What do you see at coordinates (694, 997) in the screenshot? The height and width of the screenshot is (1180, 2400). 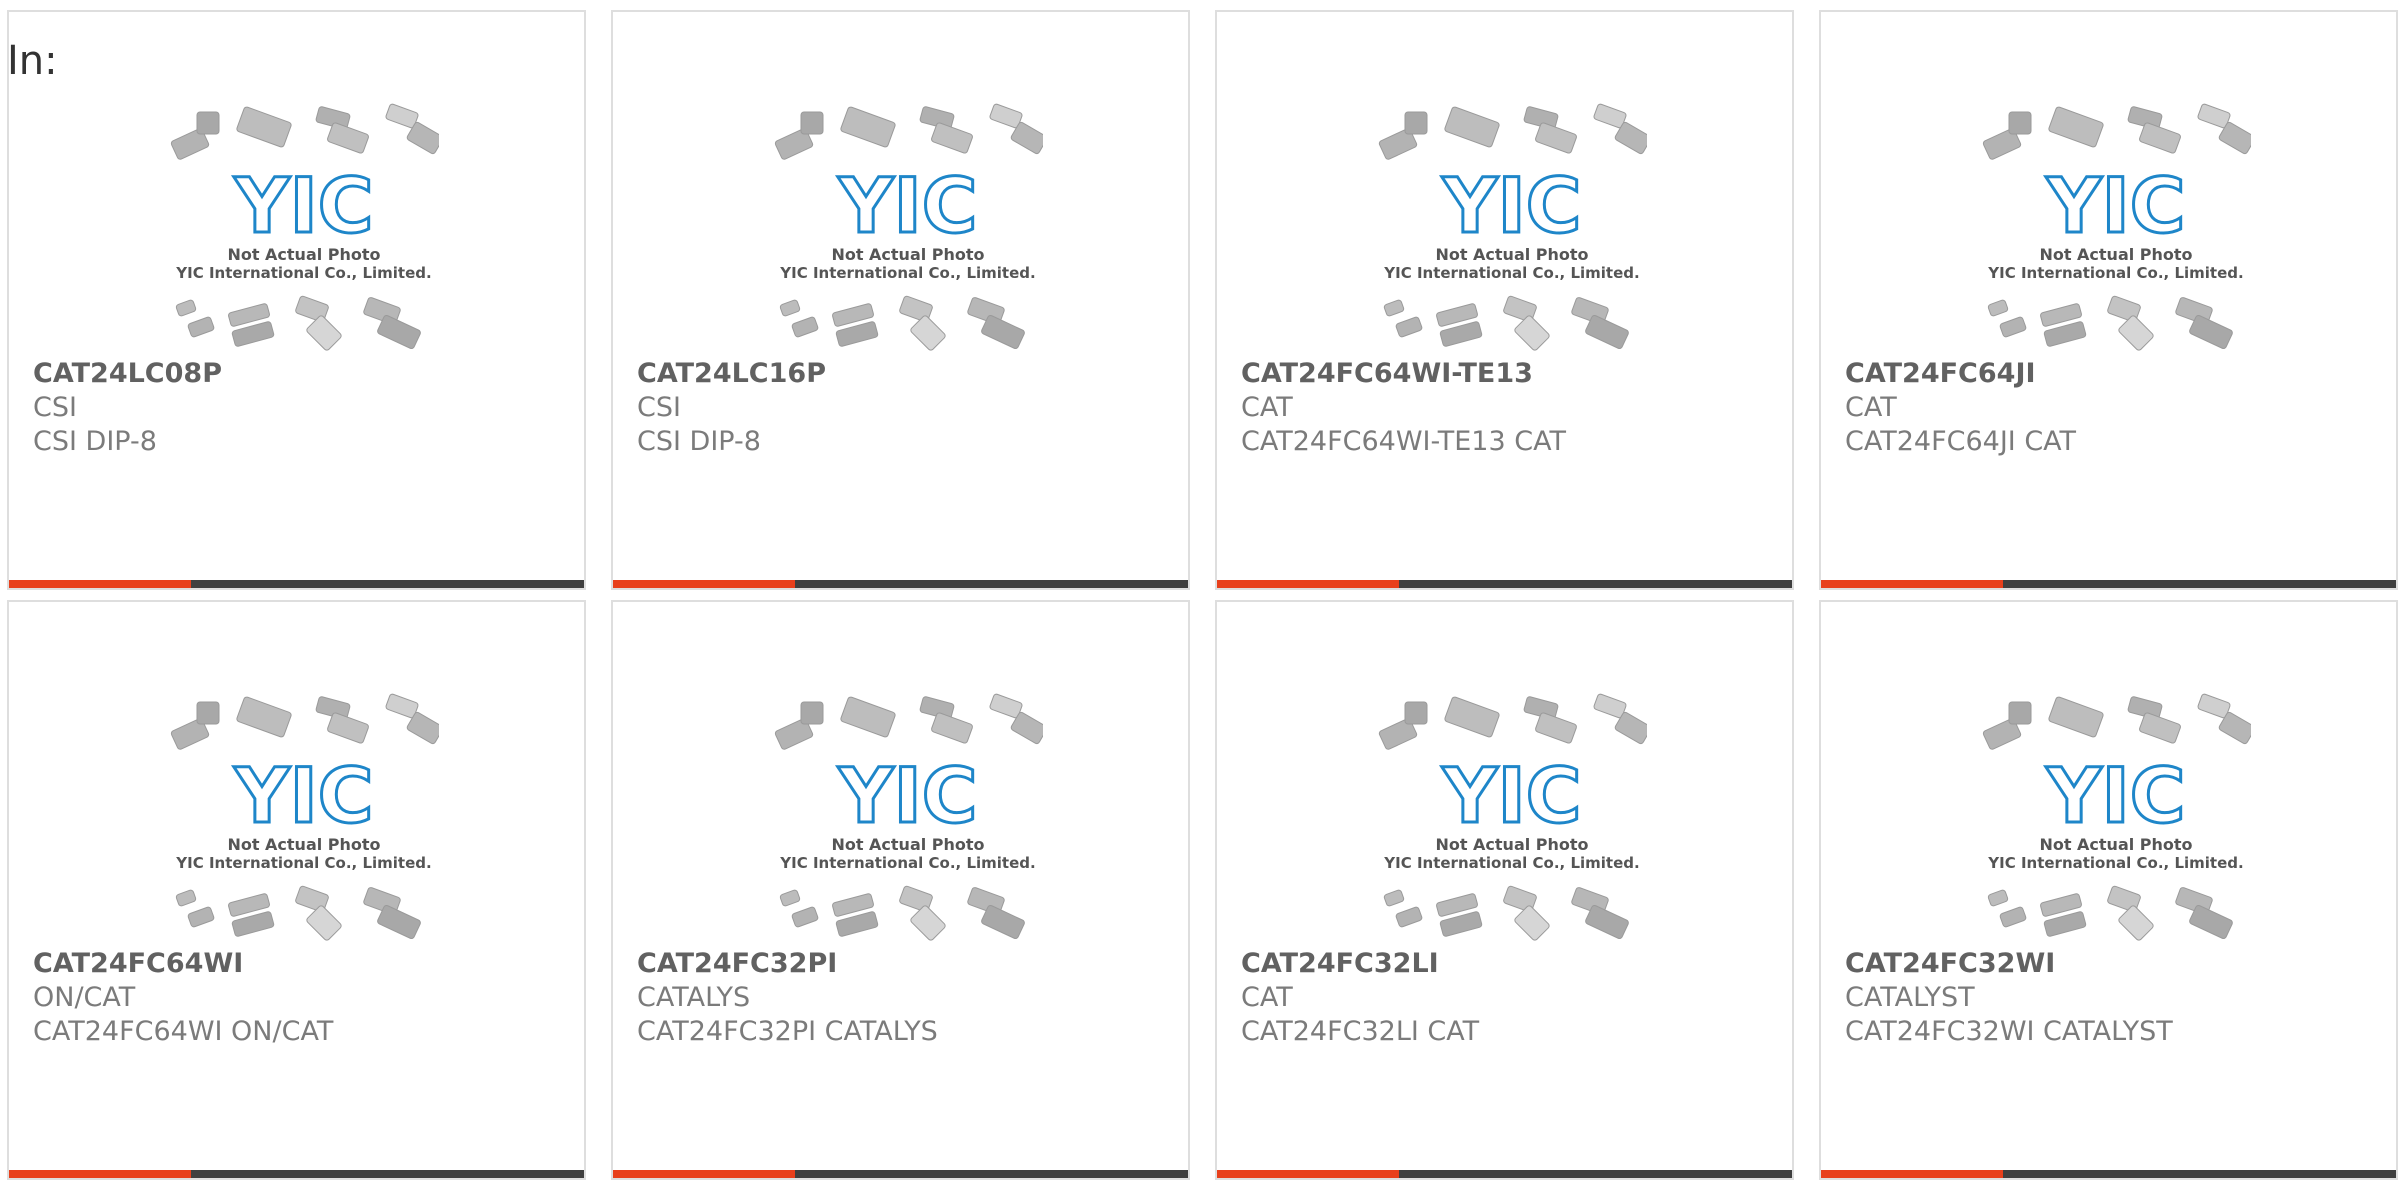 I see `manufacturer: CATALYS` at bounding box center [694, 997].